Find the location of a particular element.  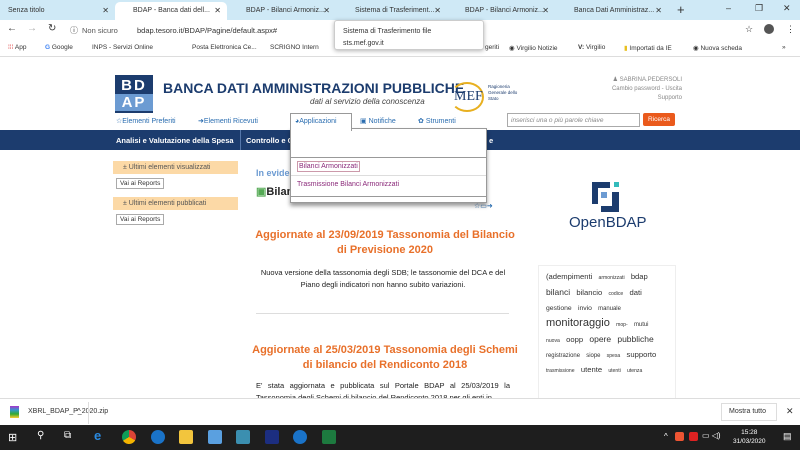

bookmark: G Google is located at coordinates (59, 47).